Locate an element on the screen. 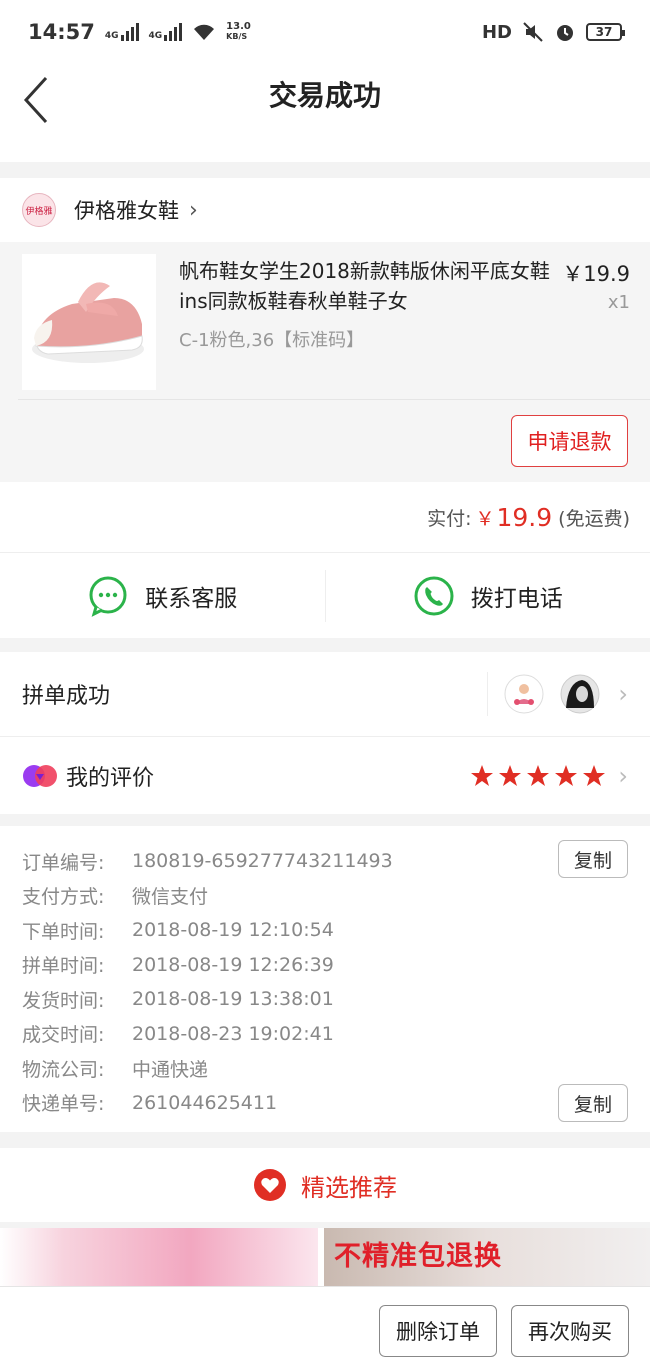 The height and width of the screenshot is (1372, 650). product-thumbnail is located at coordinates (89, 322).